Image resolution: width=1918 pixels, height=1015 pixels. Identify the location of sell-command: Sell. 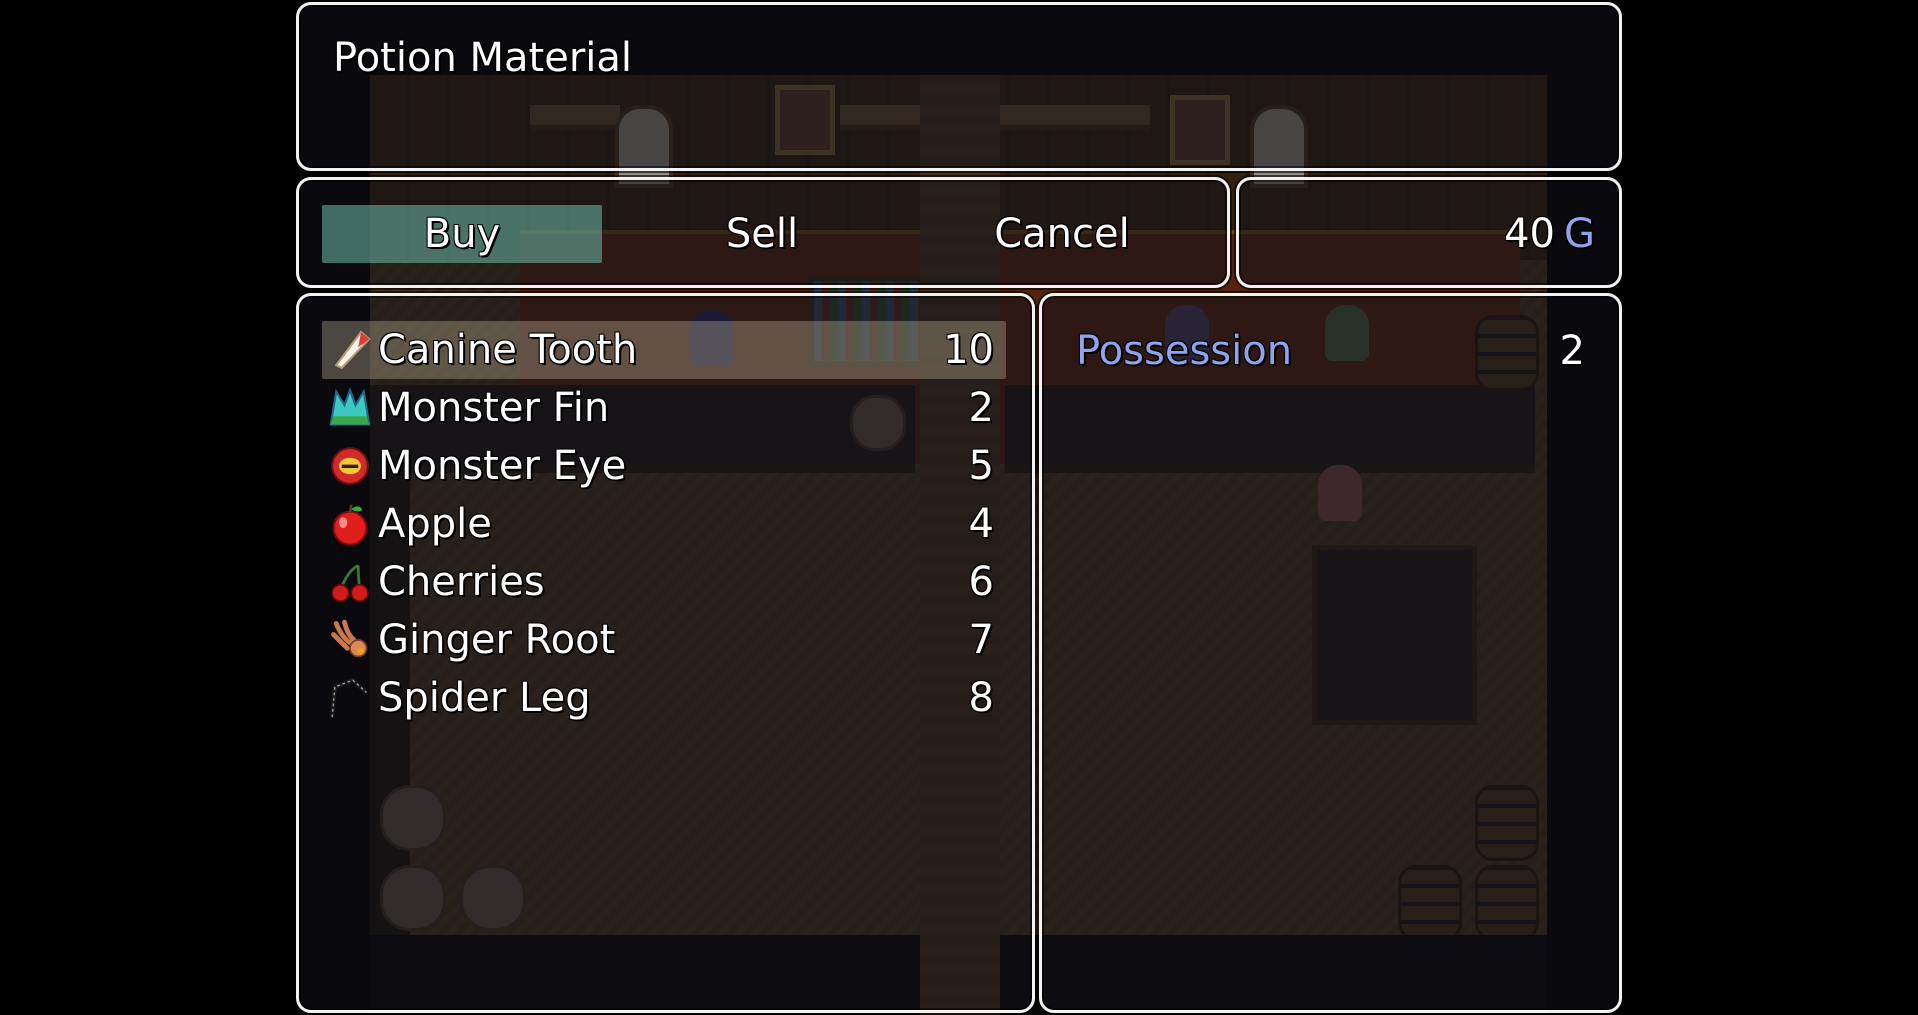
(762, 234).